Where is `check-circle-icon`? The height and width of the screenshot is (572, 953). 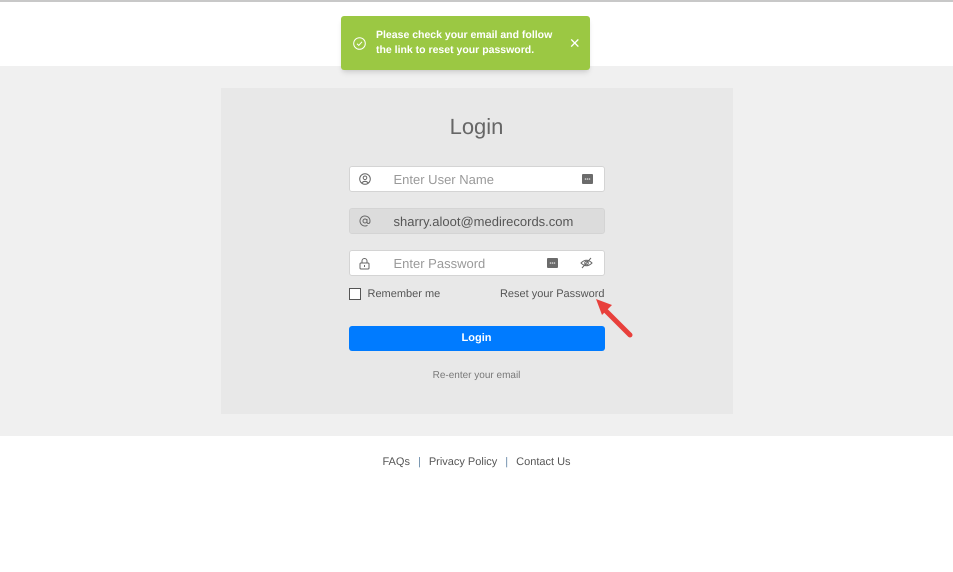 check-circle-icon is located at coordinates (359, 43).